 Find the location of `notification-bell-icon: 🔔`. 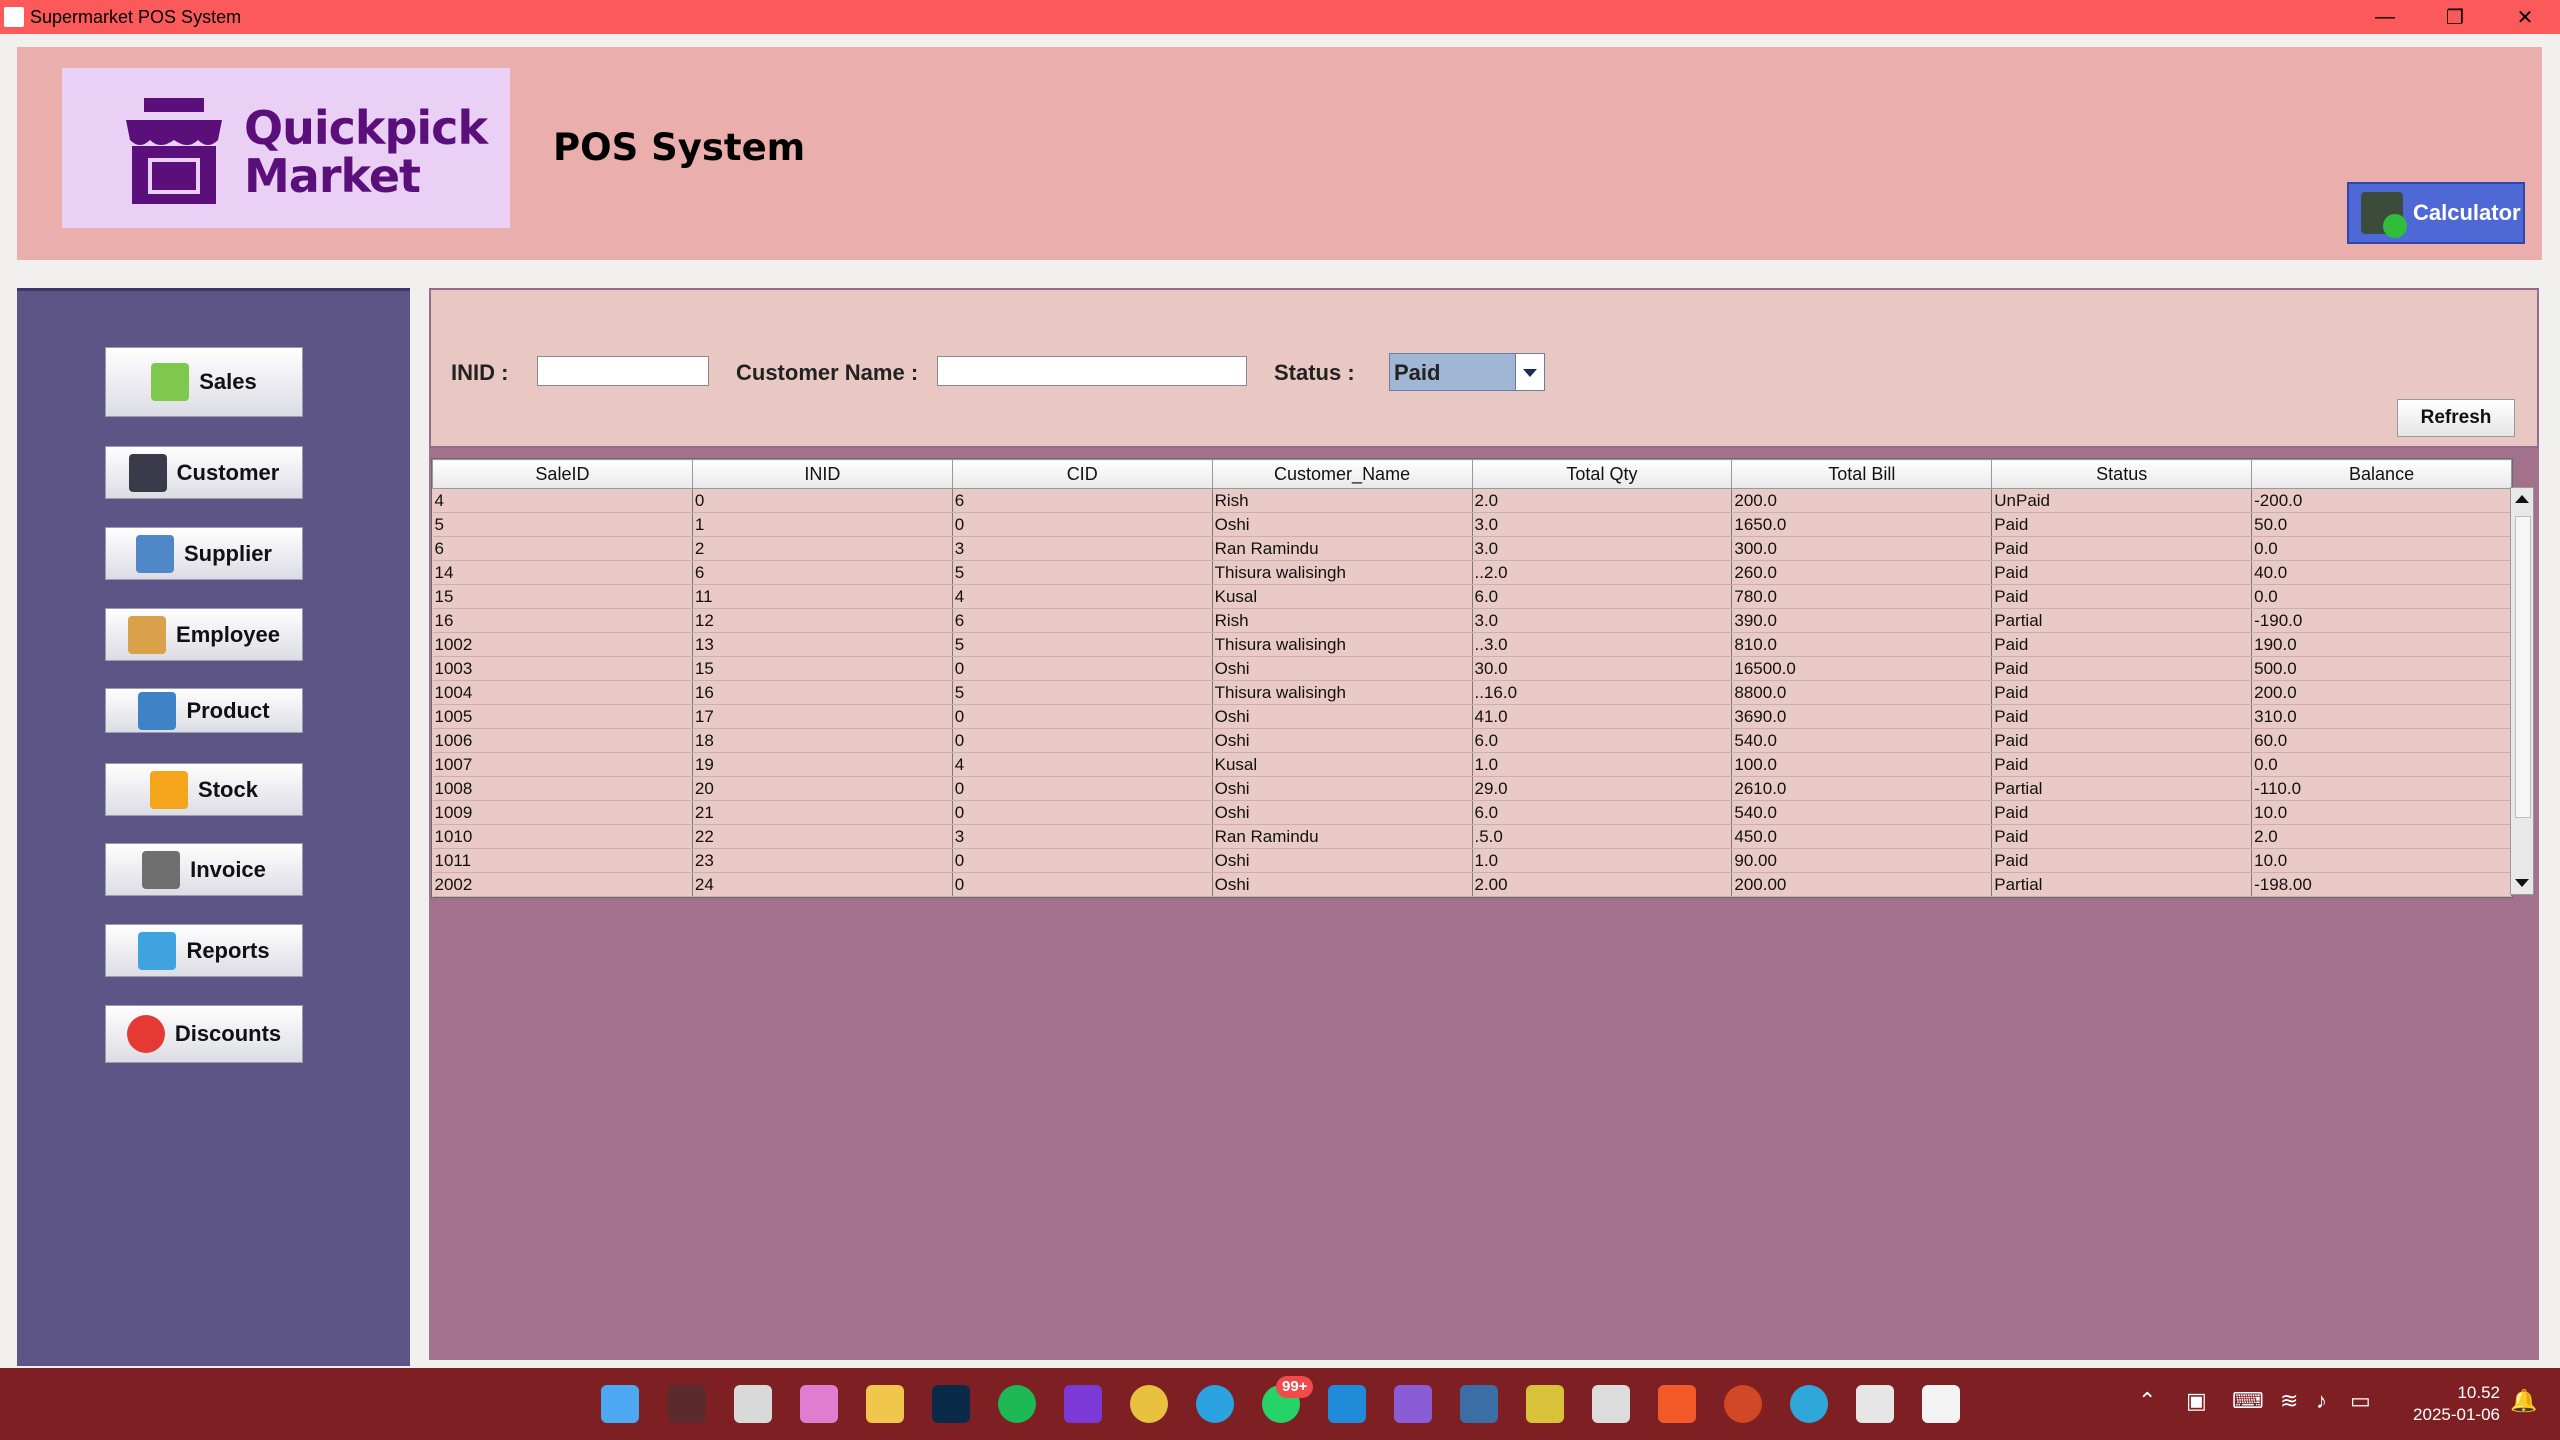

notification-bell-icon: 🔔 is located at coordinates (2523, 1401).